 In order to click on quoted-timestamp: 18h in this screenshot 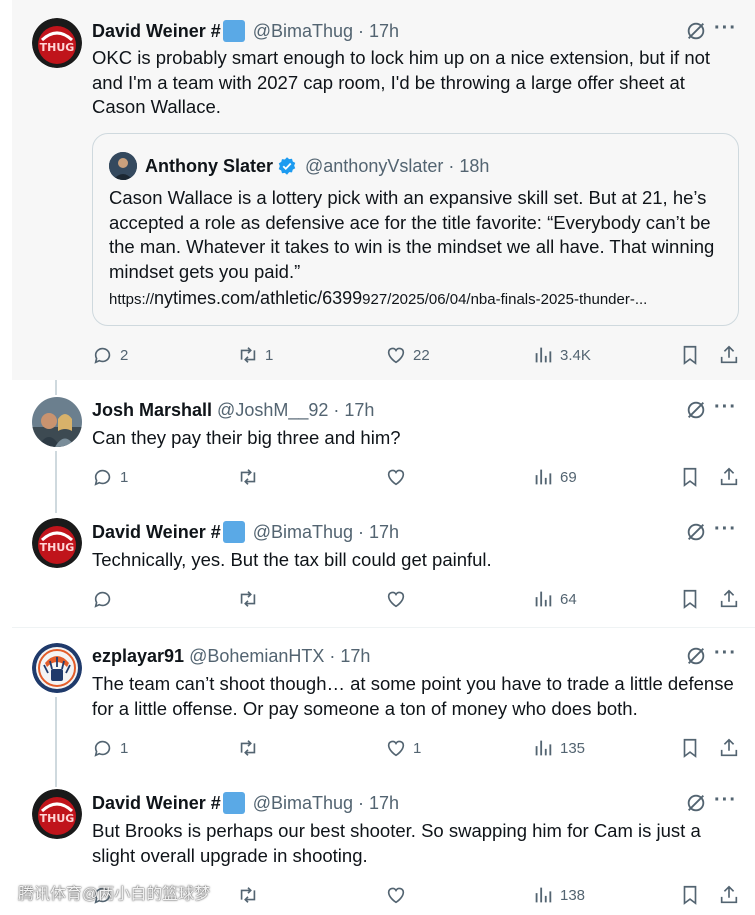, I will do `click(474, 166)`.